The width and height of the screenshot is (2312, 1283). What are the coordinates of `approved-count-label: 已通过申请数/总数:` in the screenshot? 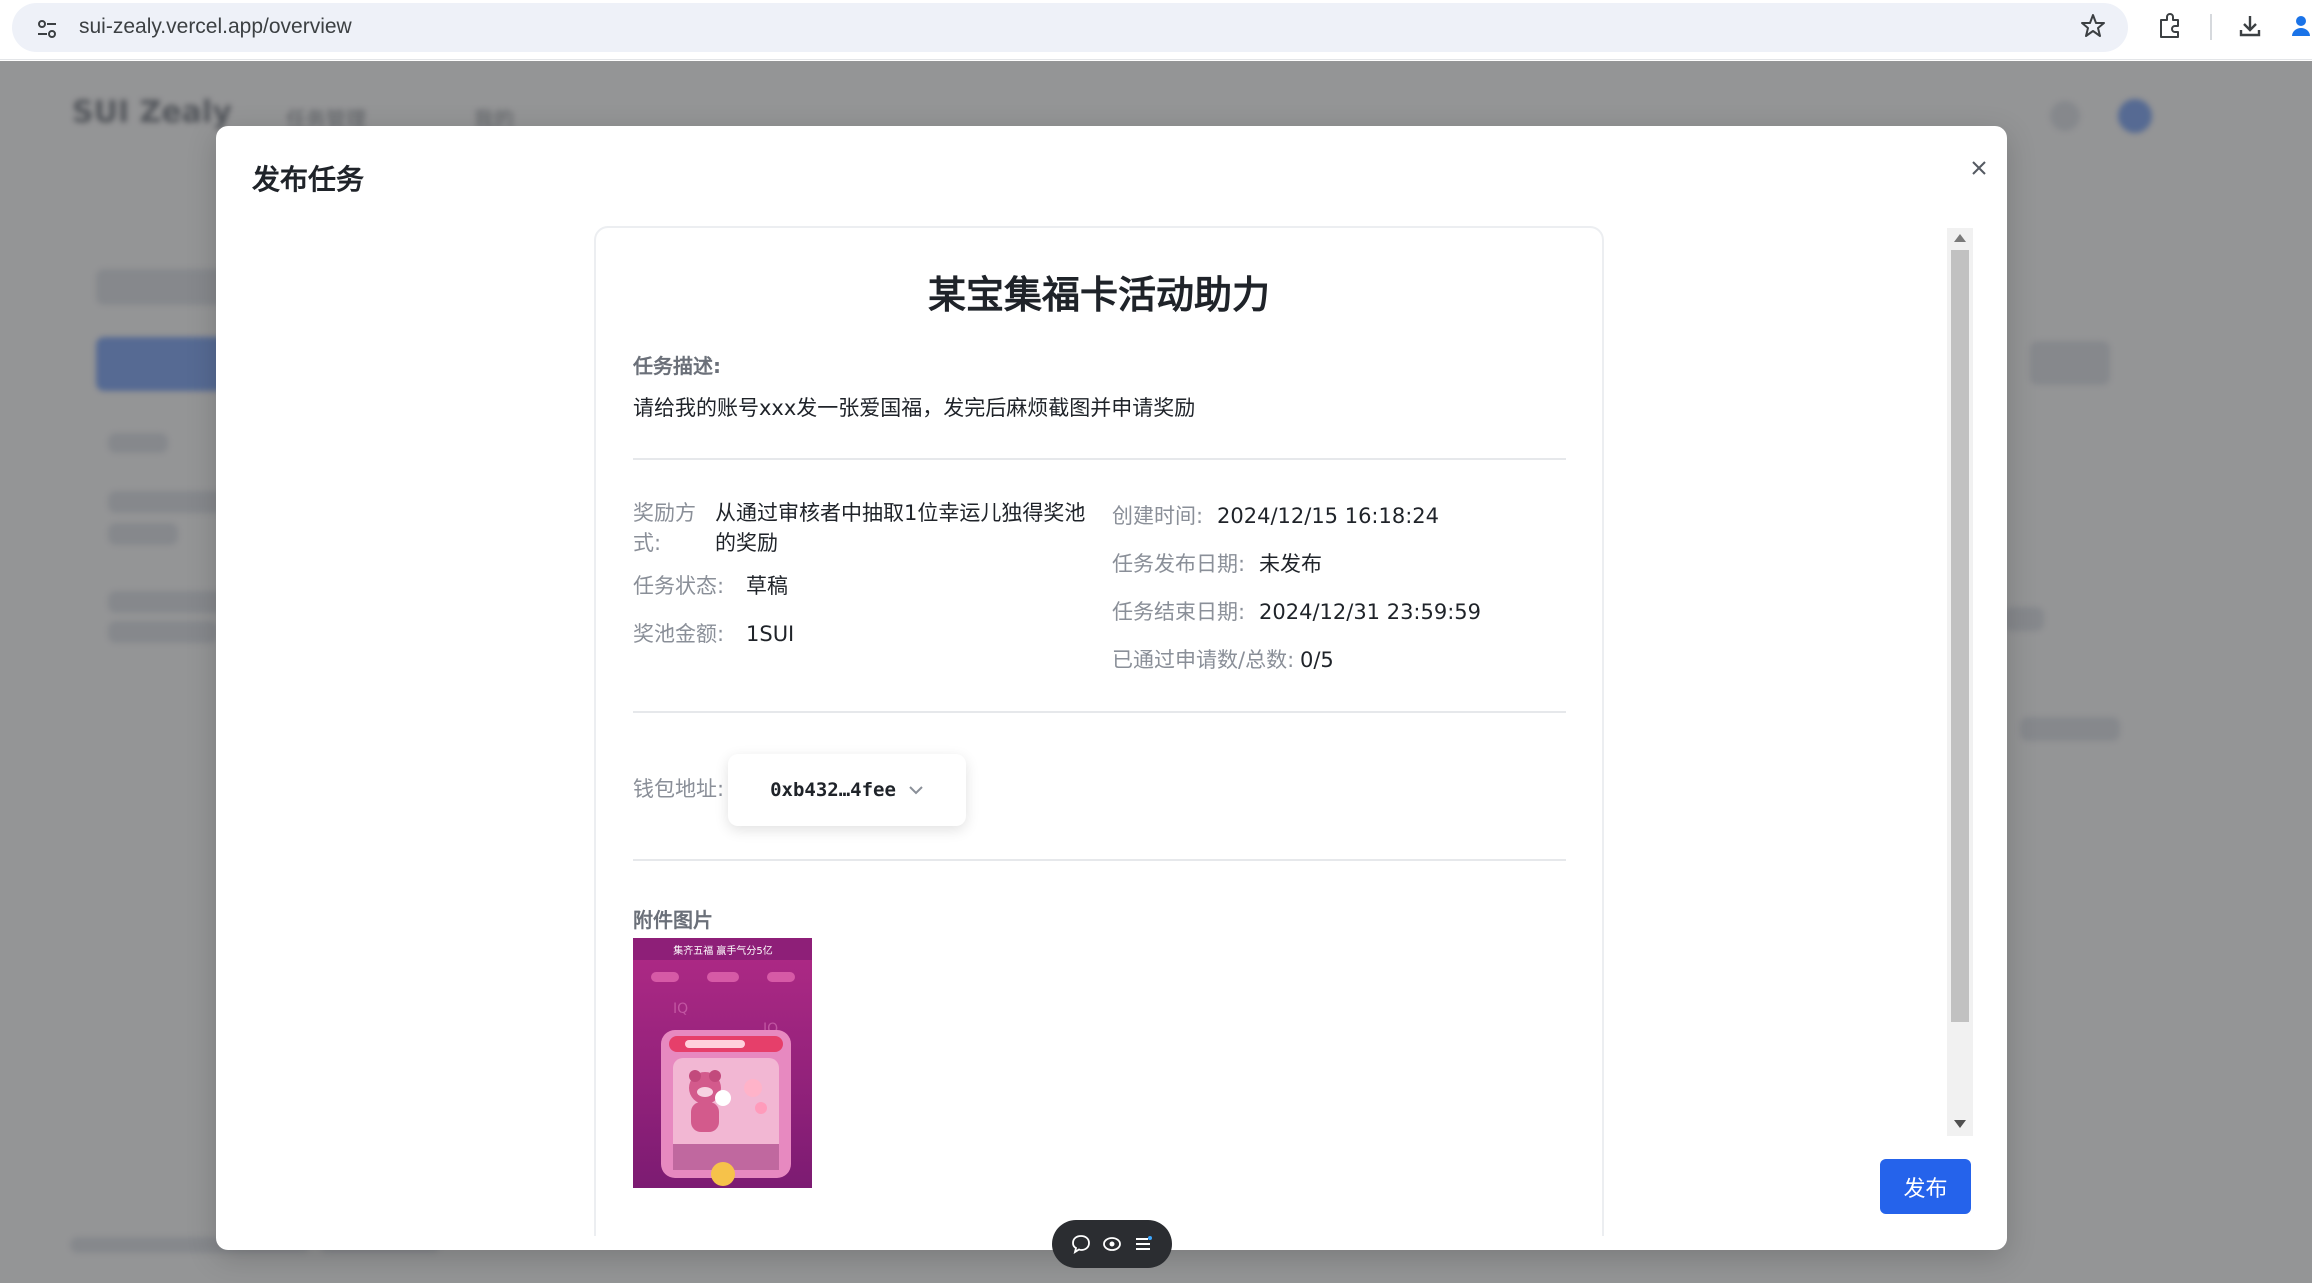 It's located at (1203, 660).